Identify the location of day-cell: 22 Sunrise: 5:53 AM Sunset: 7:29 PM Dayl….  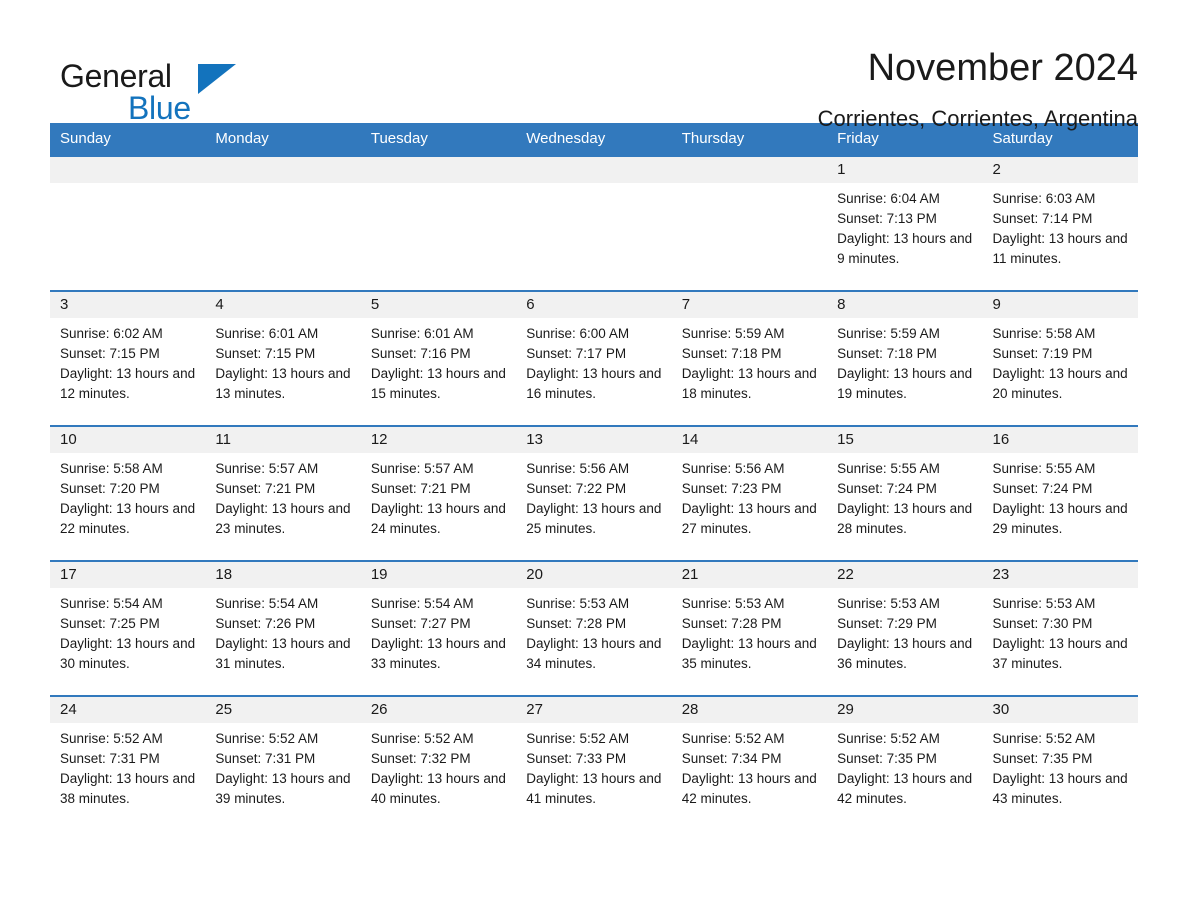
(905, 628).